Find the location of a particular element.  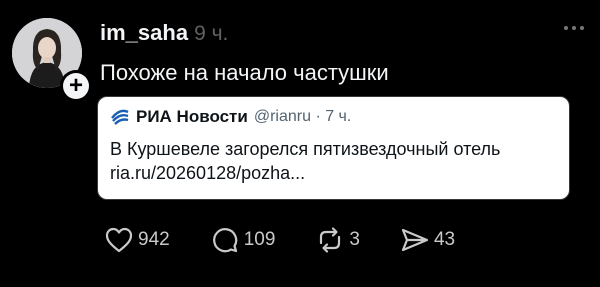

post-actions: 942 109 3 43 is located at coordinates (299, 240).